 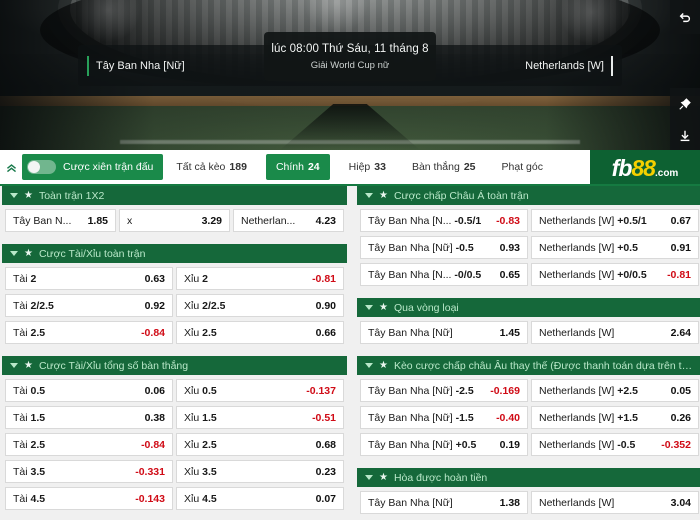 I want to click on odds-line: -0/0.5, so click(x=468, y=274).